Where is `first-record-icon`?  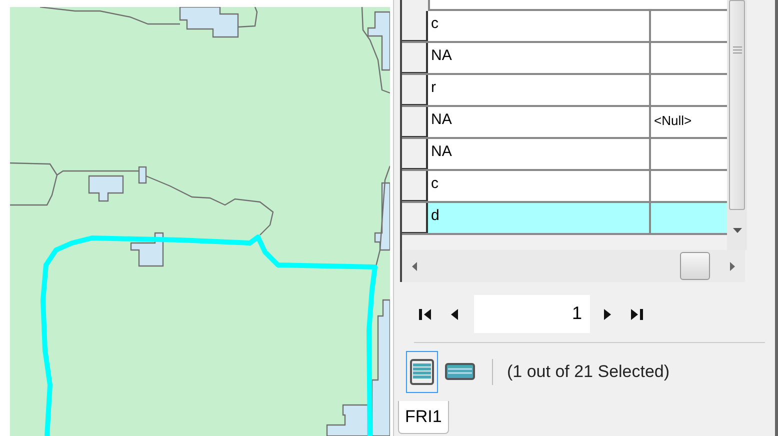 first-record-icon is located at coordinates (425, 314).